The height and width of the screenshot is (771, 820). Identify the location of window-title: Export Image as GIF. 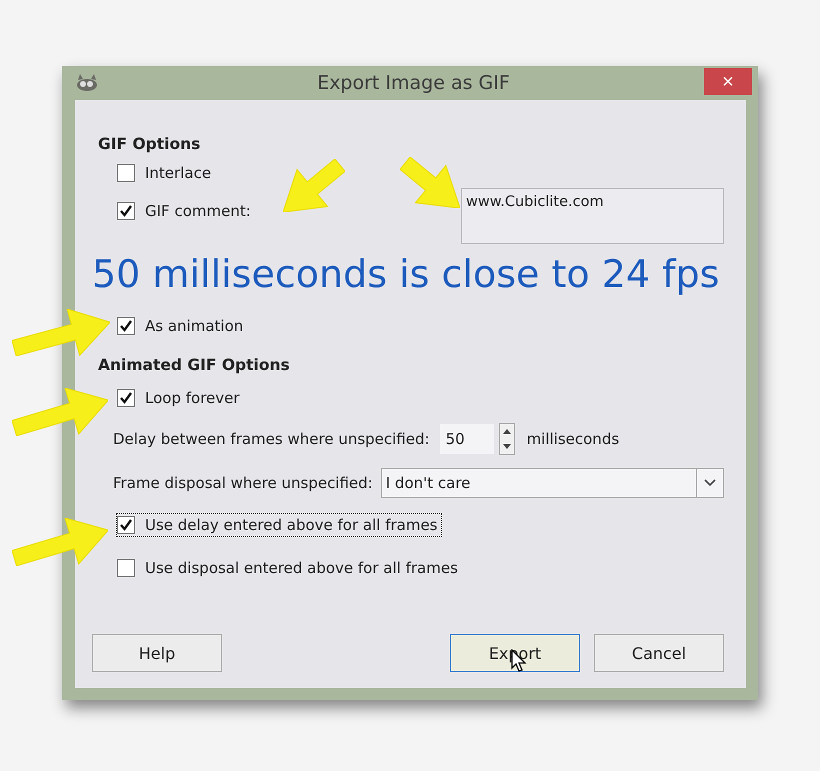
(413, 83).